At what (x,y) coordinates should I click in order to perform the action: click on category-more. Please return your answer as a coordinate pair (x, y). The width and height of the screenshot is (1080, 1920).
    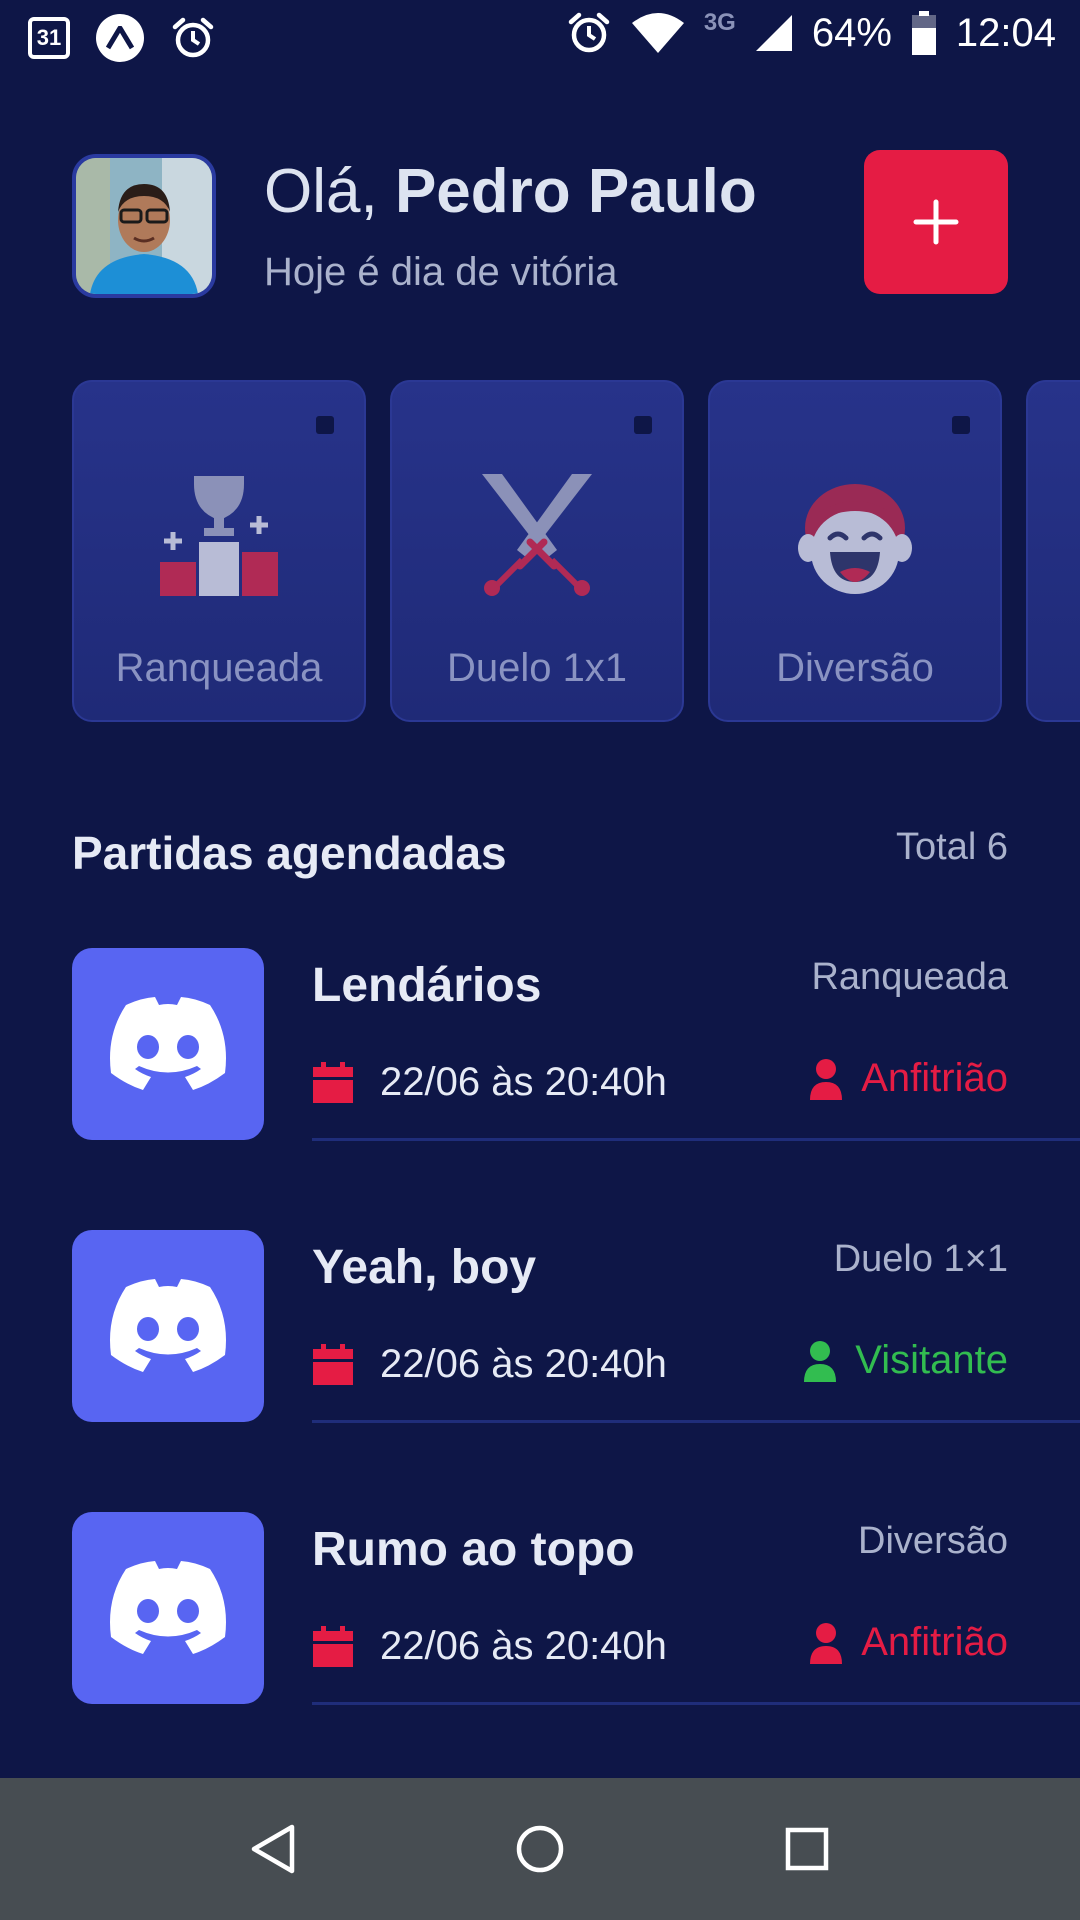
    Looking at the image, I should click on (1053, 551).